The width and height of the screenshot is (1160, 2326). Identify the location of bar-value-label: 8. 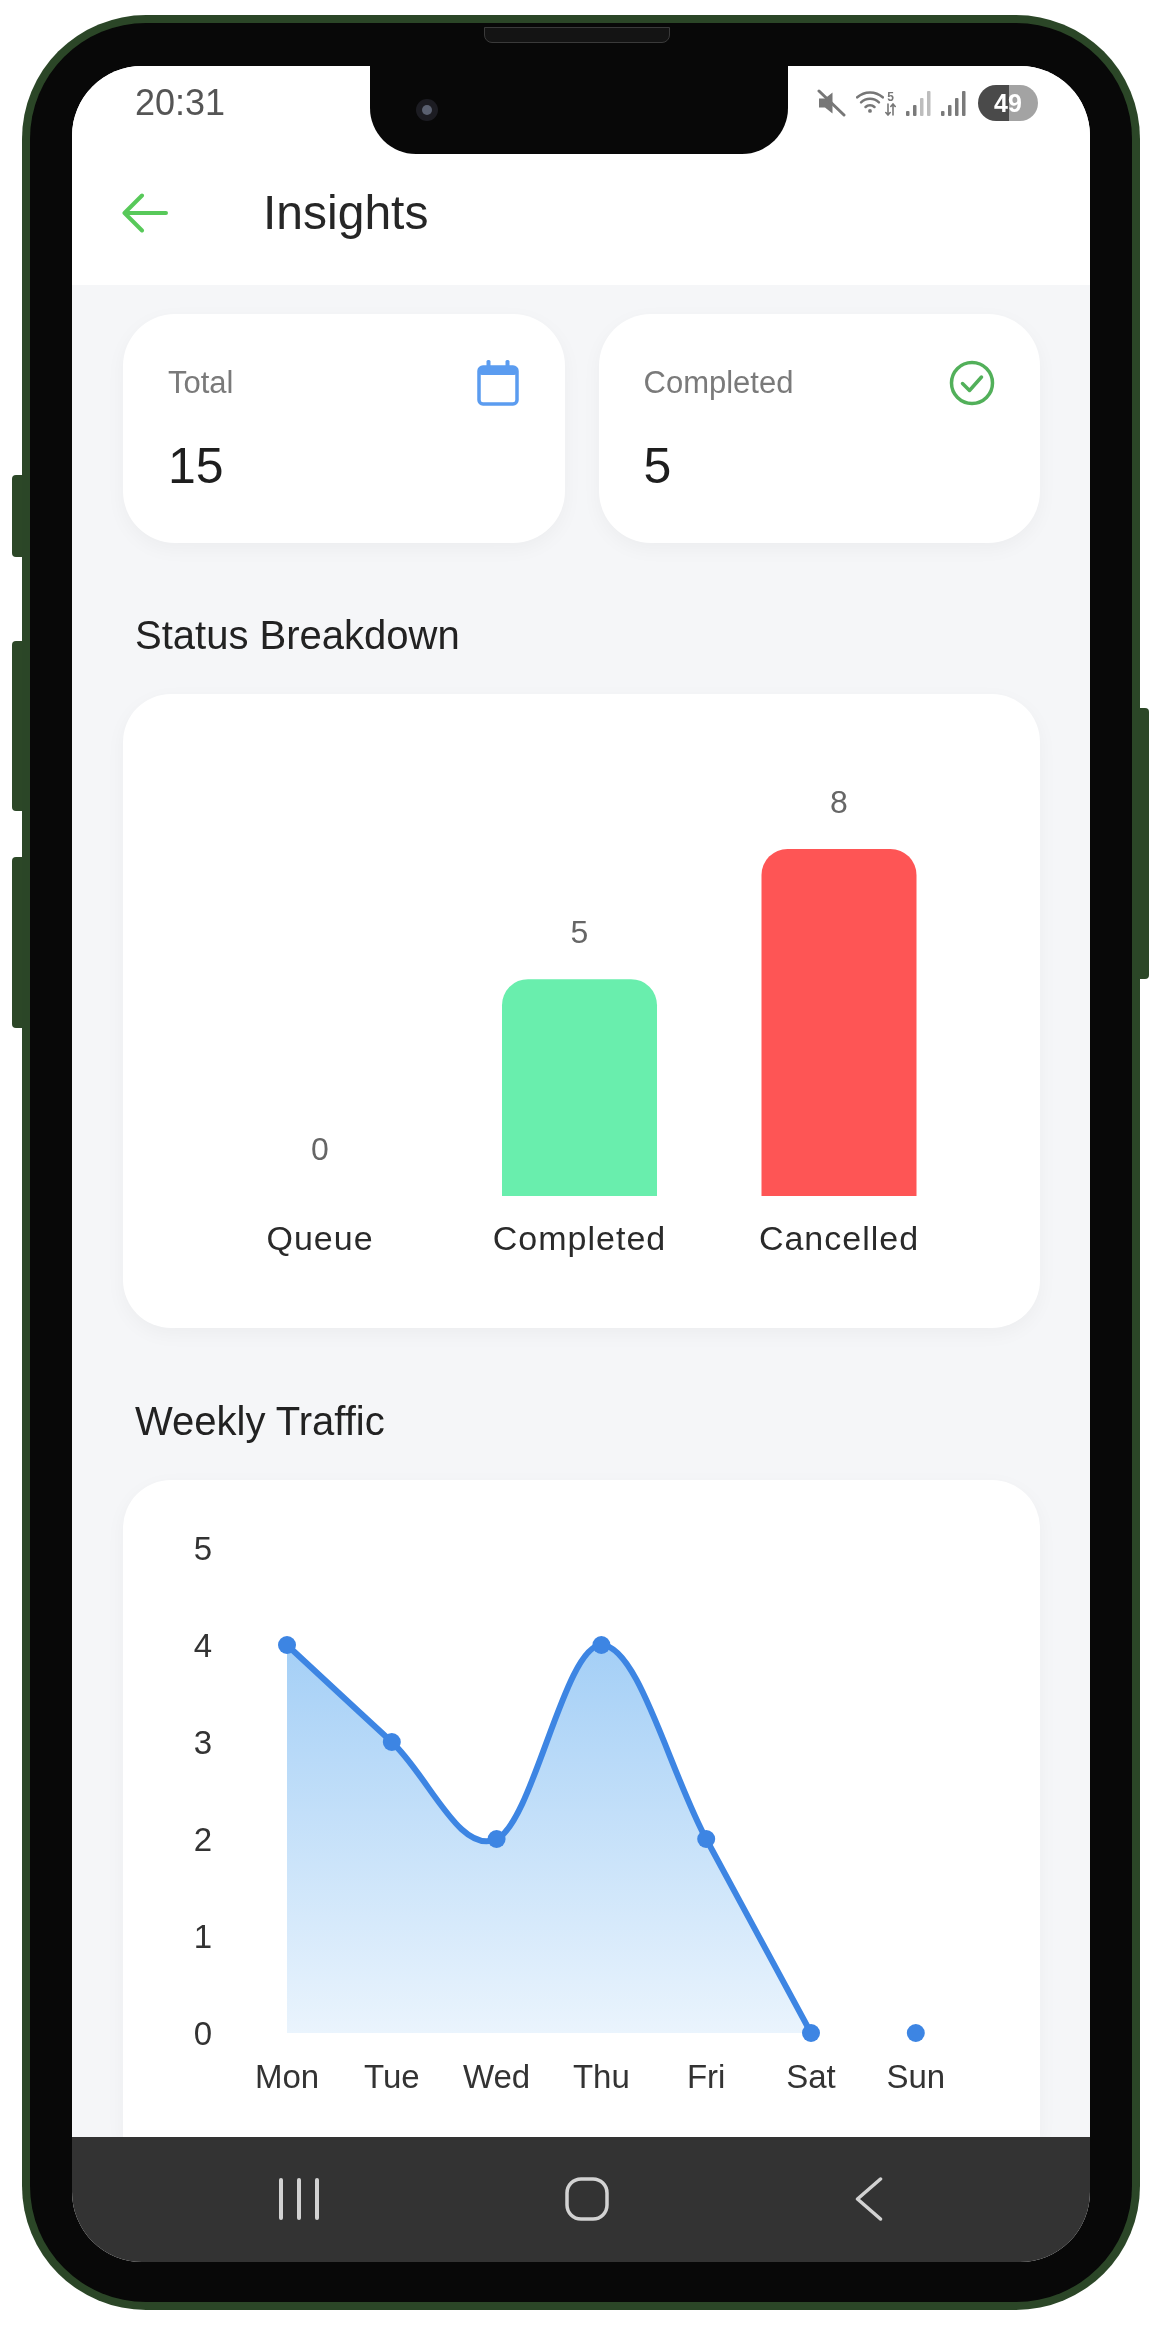
(839, 802).